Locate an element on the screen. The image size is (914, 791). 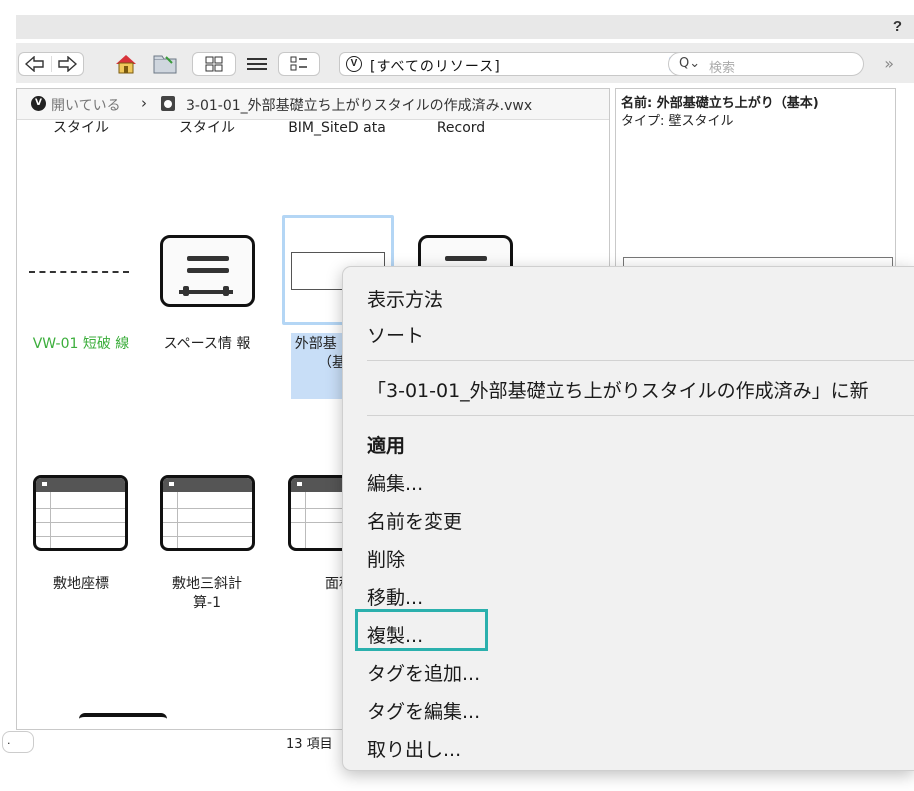
help-button: ? is located at coordinates (897, 26).